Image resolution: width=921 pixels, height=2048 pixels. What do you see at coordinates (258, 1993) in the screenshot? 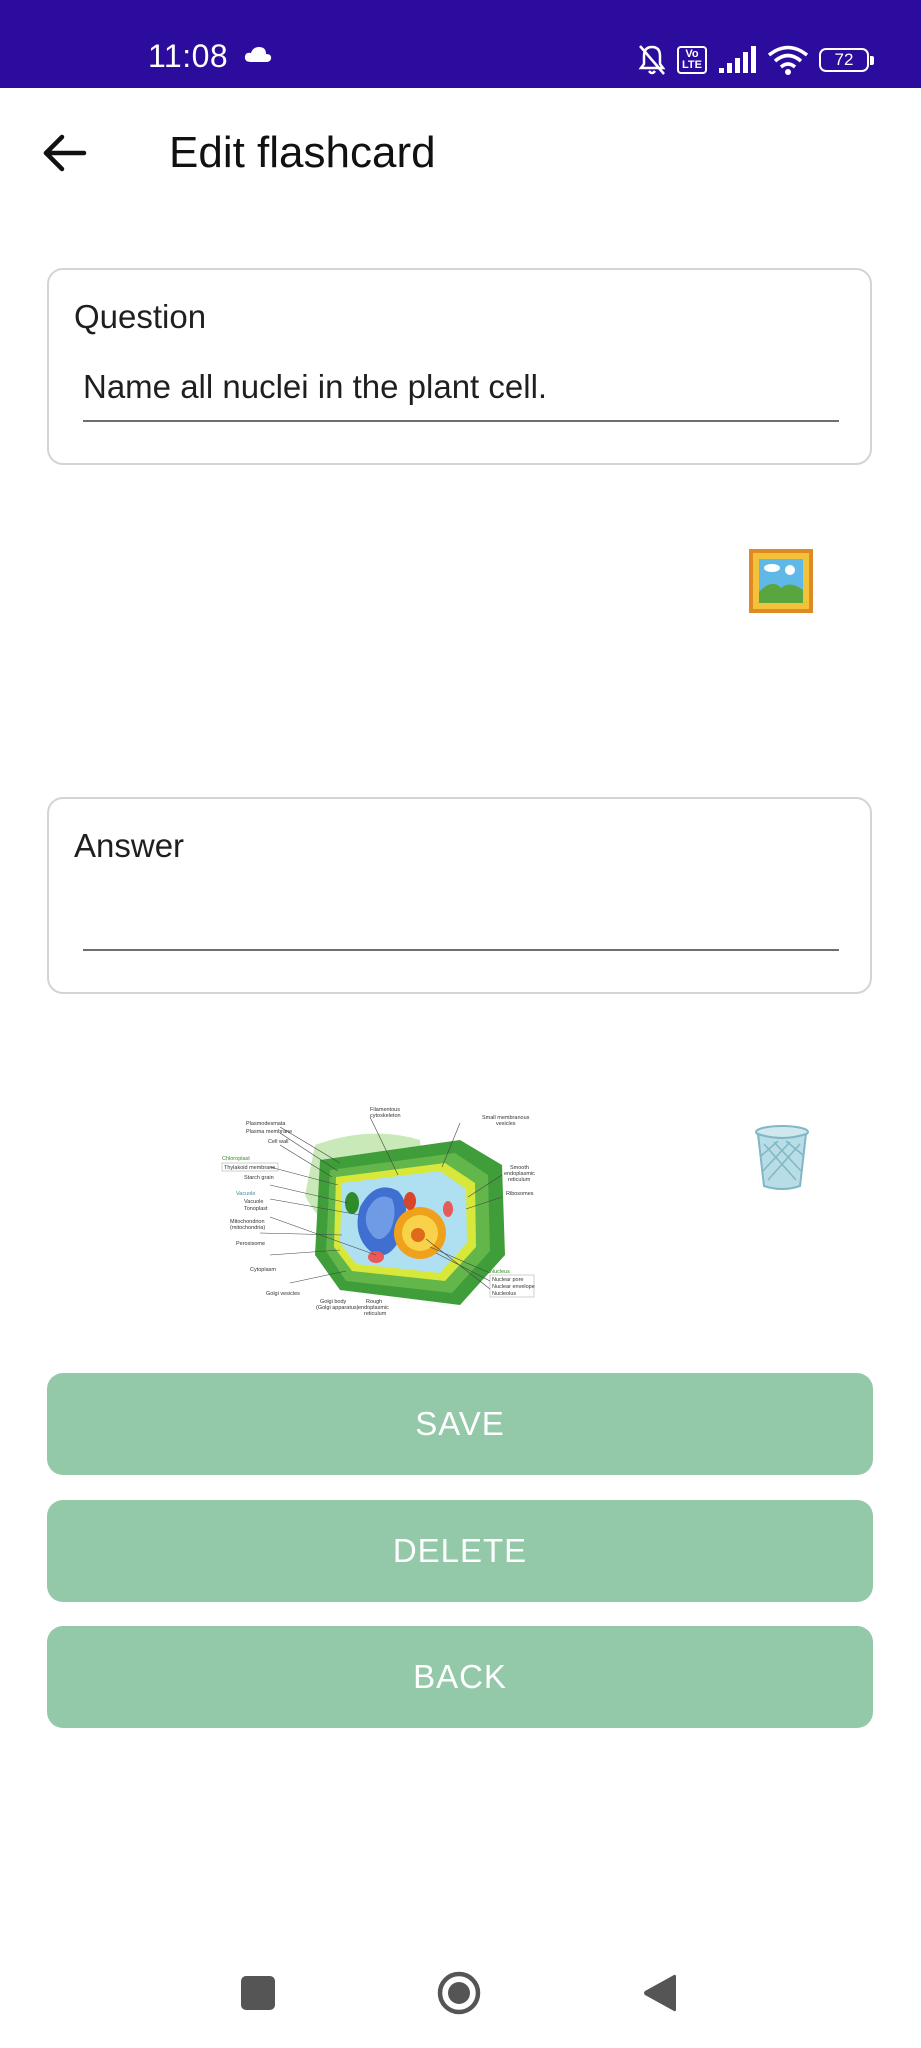
I see `recents-square-icon` at bounding box center [258, 1993].